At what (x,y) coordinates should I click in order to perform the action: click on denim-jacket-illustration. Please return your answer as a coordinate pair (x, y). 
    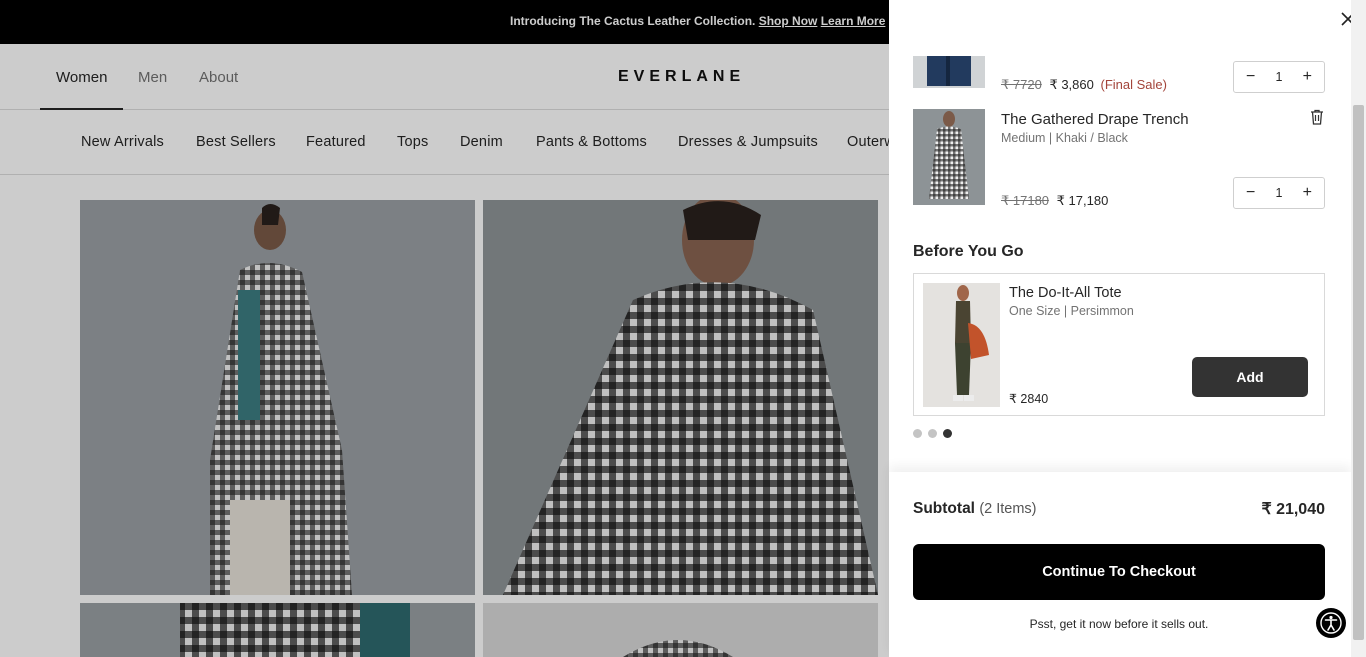
    Looking at the image, I should click on (949, 72).